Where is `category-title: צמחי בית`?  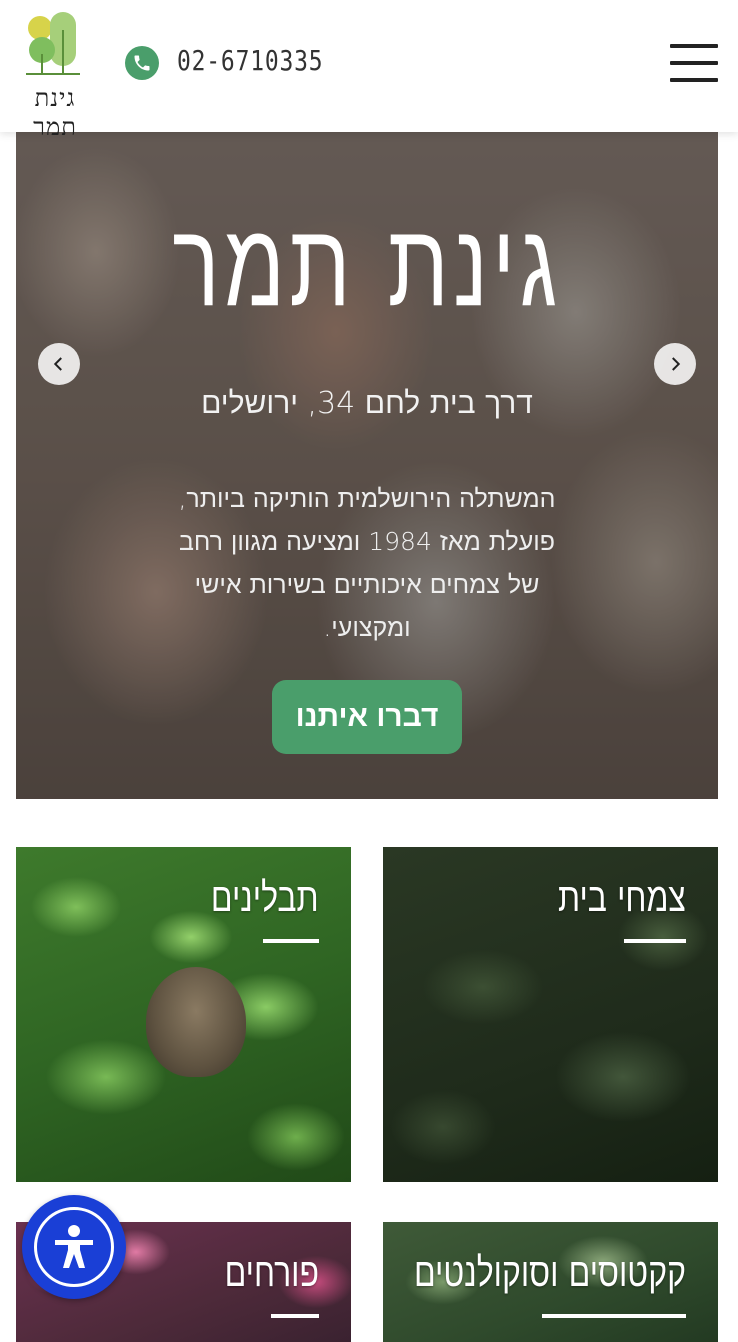 category-title: צמחי בית is located at coordinates (622, 898).